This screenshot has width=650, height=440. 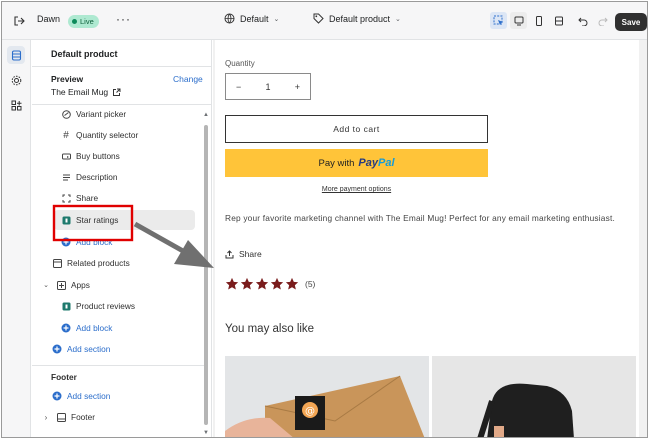 I want to click on panel-title: Default product, so click(x=84, y=54).